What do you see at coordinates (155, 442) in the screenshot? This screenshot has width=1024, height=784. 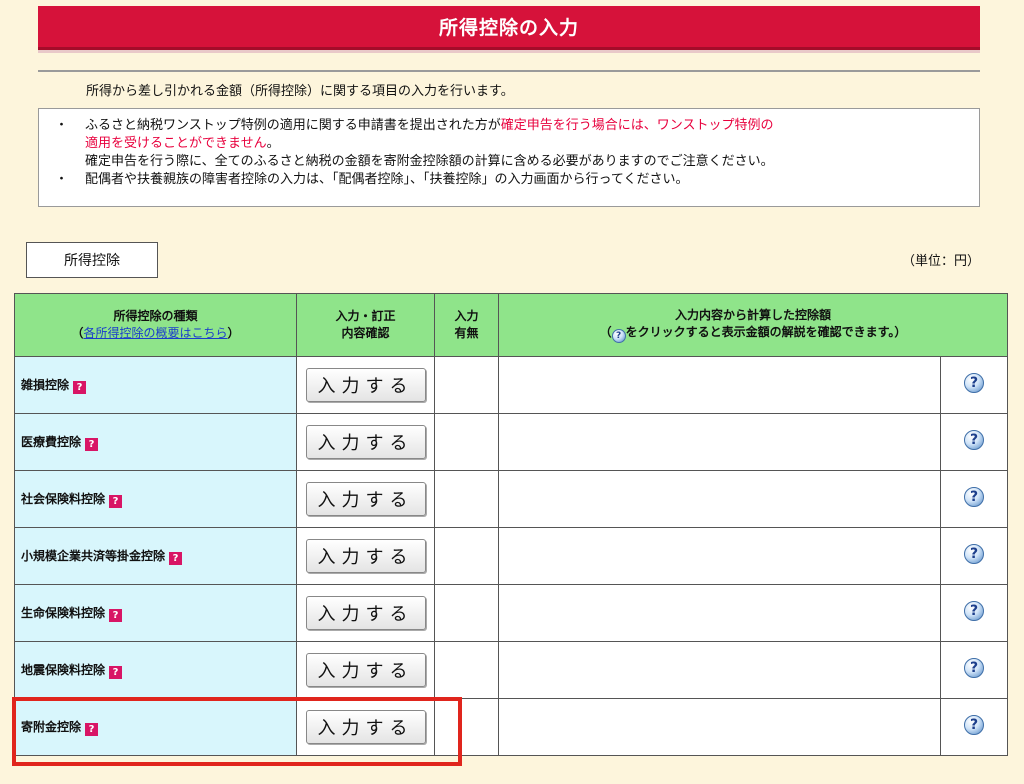 I see `deduction-name-cell: 医療費控除?` at bounding box center [155, 442].